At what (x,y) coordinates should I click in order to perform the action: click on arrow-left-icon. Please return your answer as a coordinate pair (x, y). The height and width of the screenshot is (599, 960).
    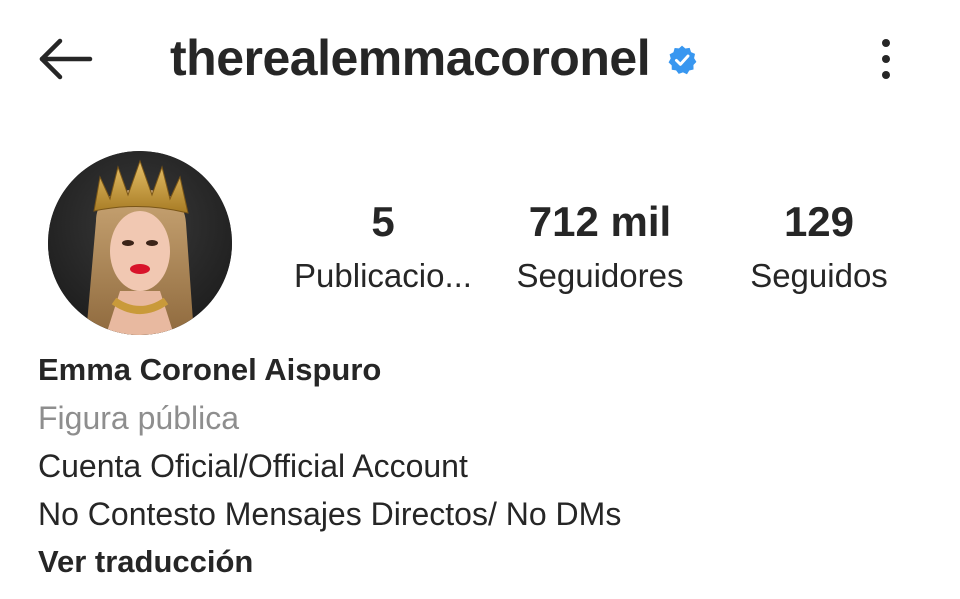
    Looking at the image, I should click on (66, 59).